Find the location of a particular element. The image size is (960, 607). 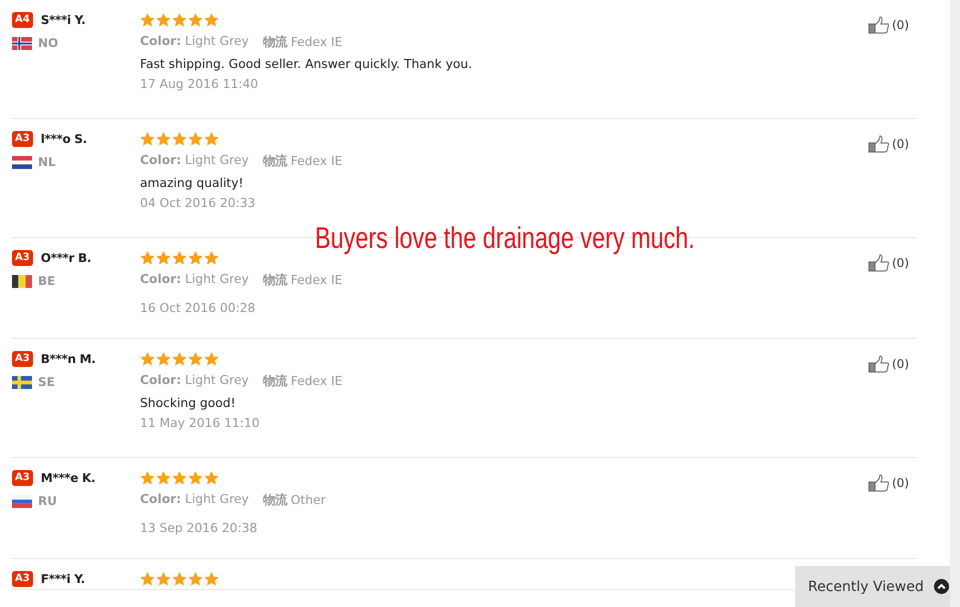

country-code: RU is located at coordinates (47, 501).